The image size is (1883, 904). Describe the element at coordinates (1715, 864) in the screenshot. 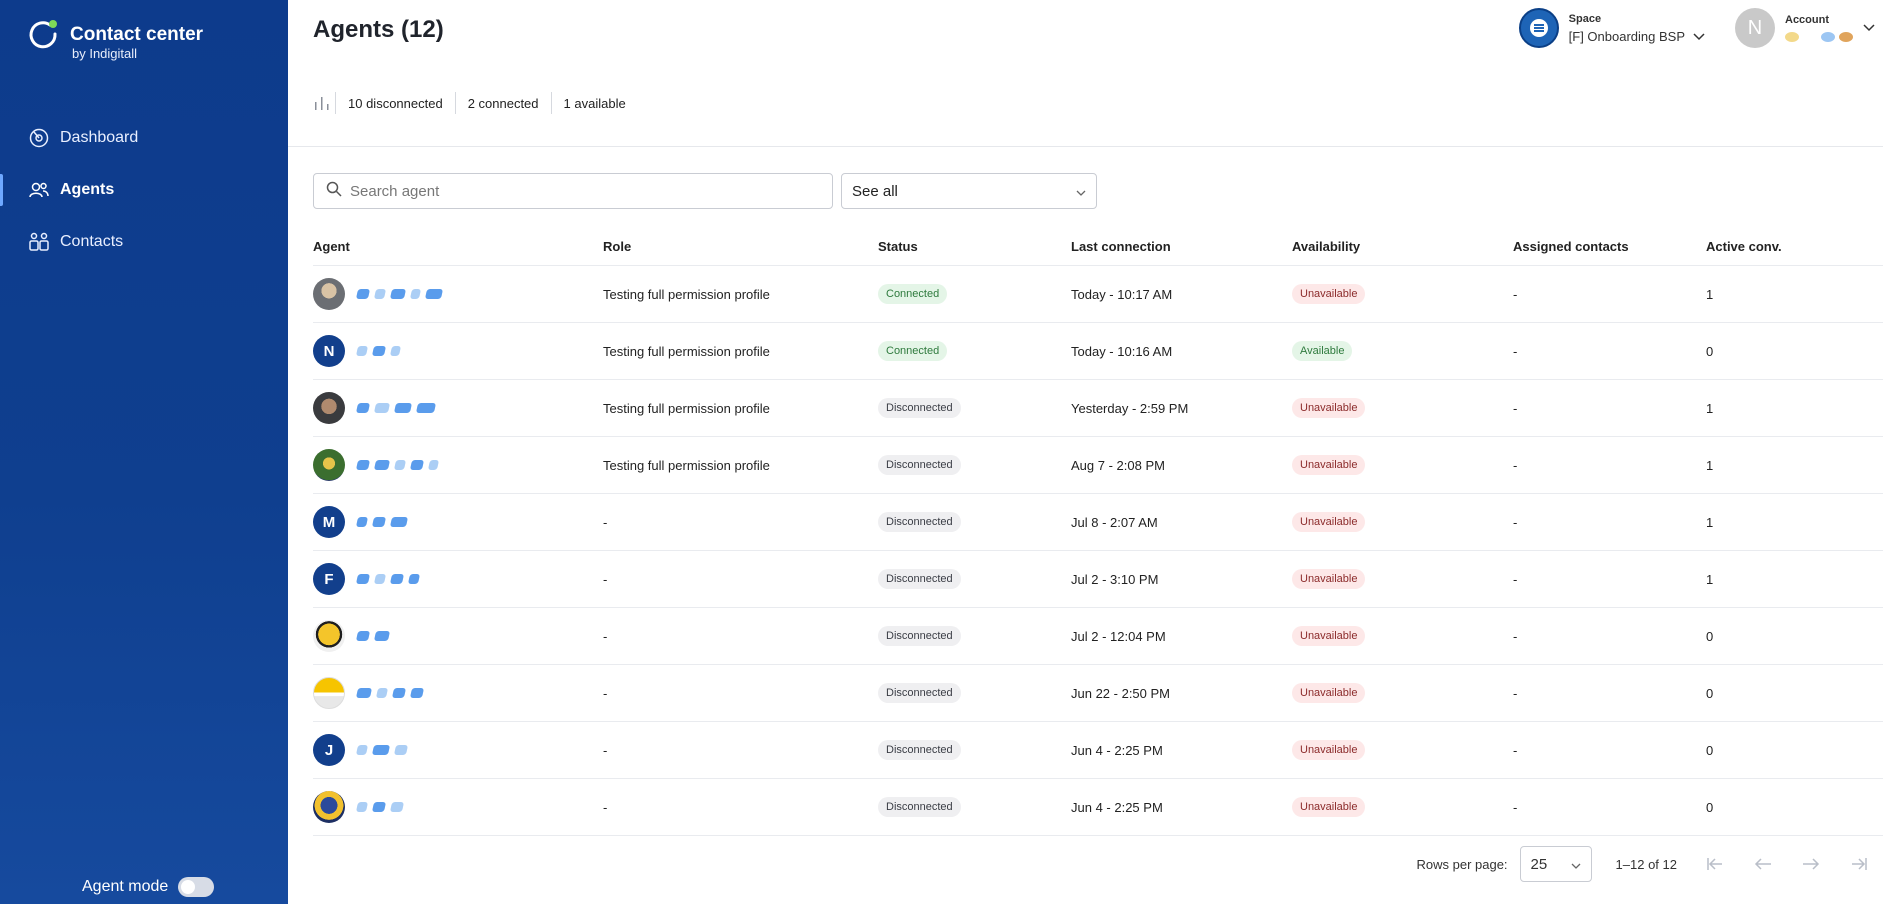

I see `first-page-button` at that location.